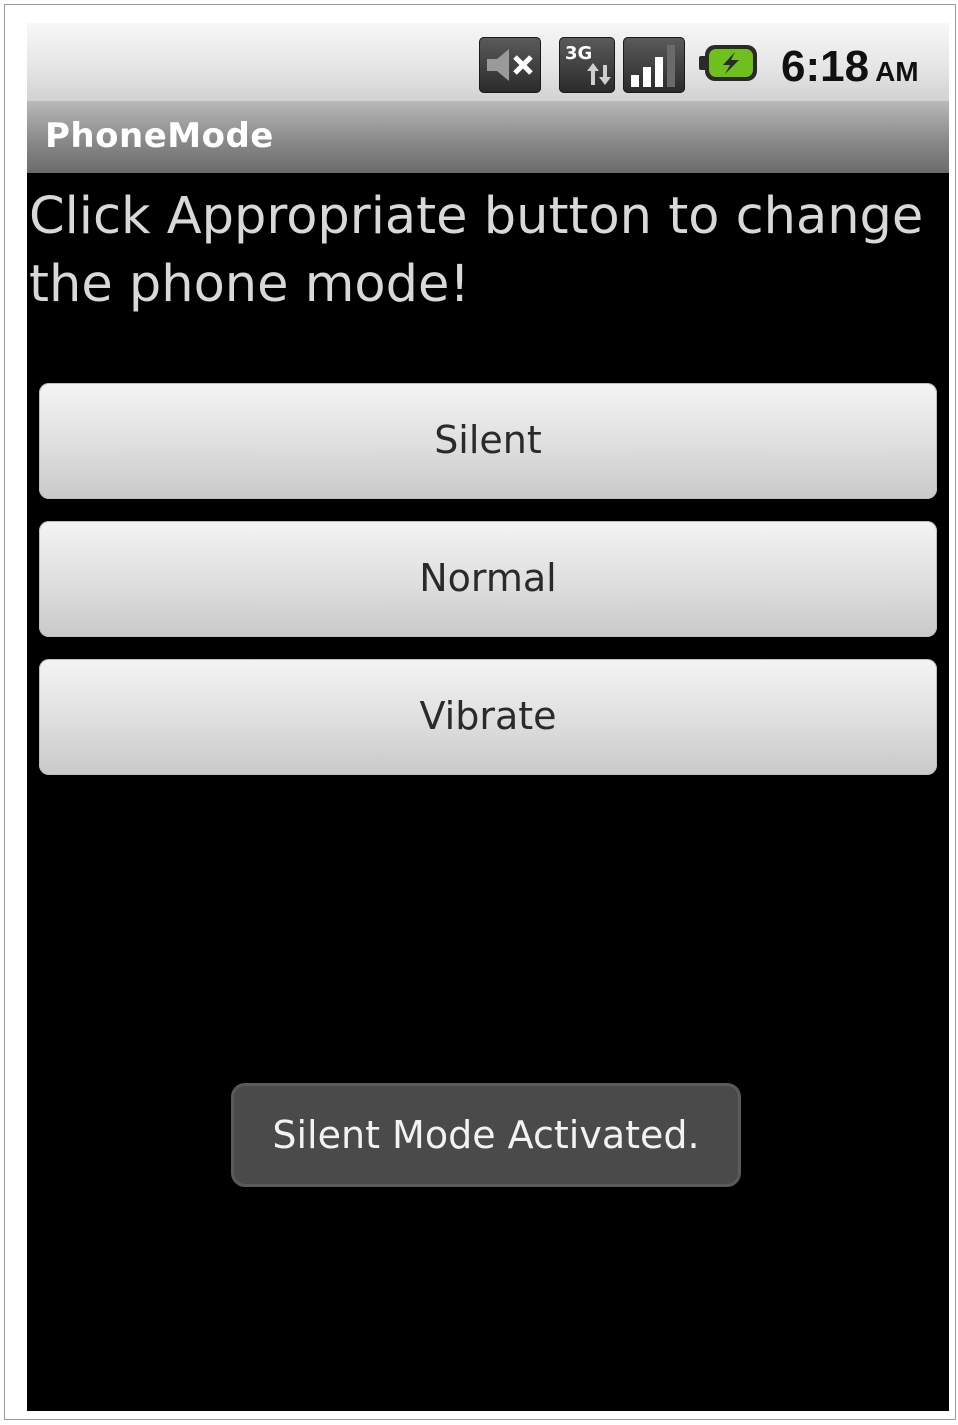 The height and width of the screenshot is (1425, 958). I want to click on normal-button: Normal, so click(488, 579).